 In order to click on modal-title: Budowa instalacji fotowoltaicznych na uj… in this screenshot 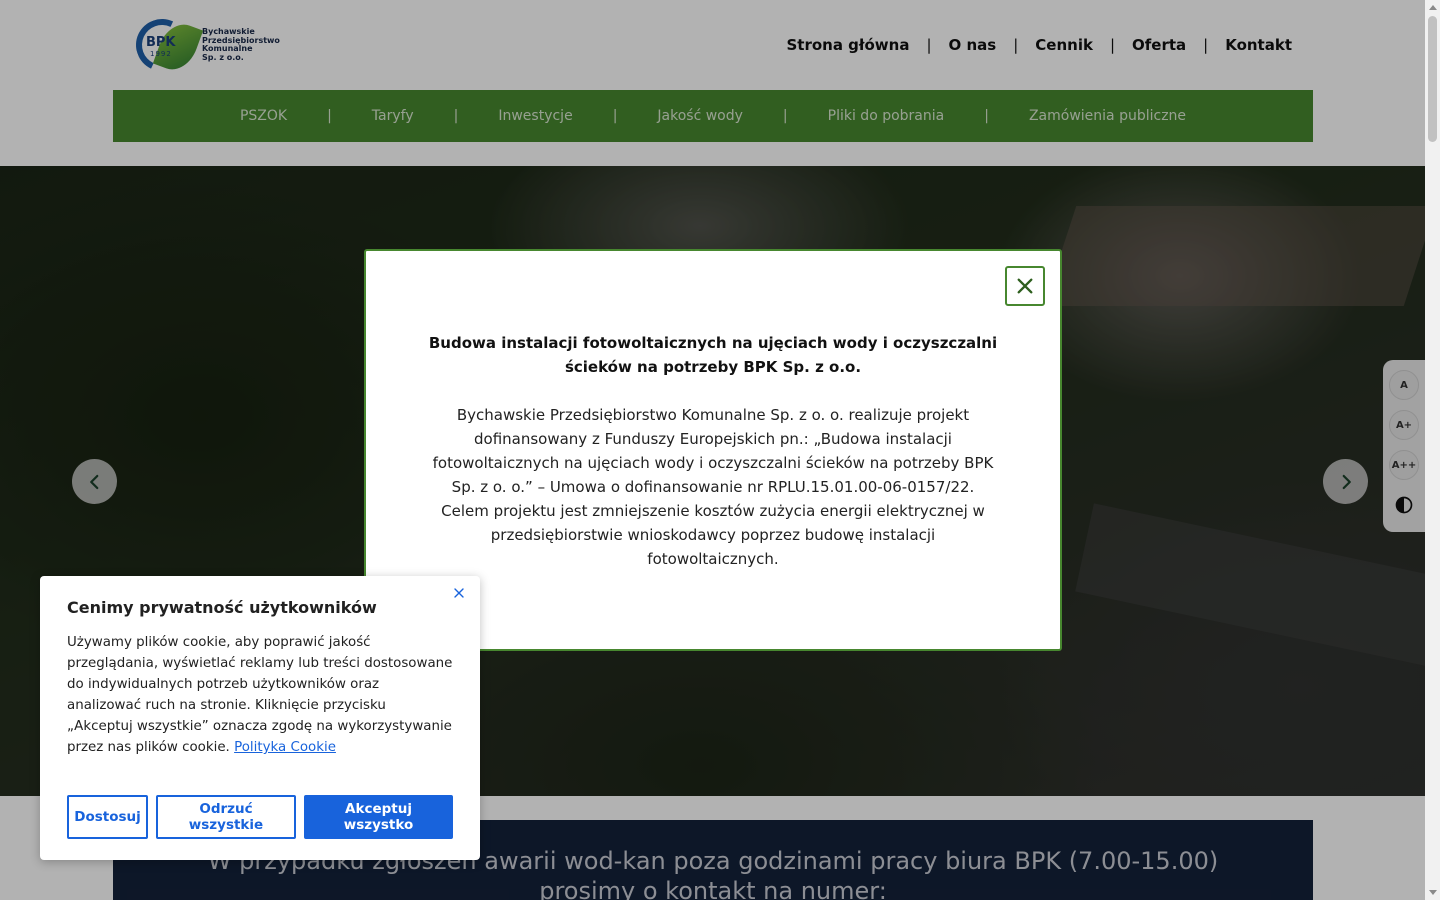, I will do `click(713, 355)`.